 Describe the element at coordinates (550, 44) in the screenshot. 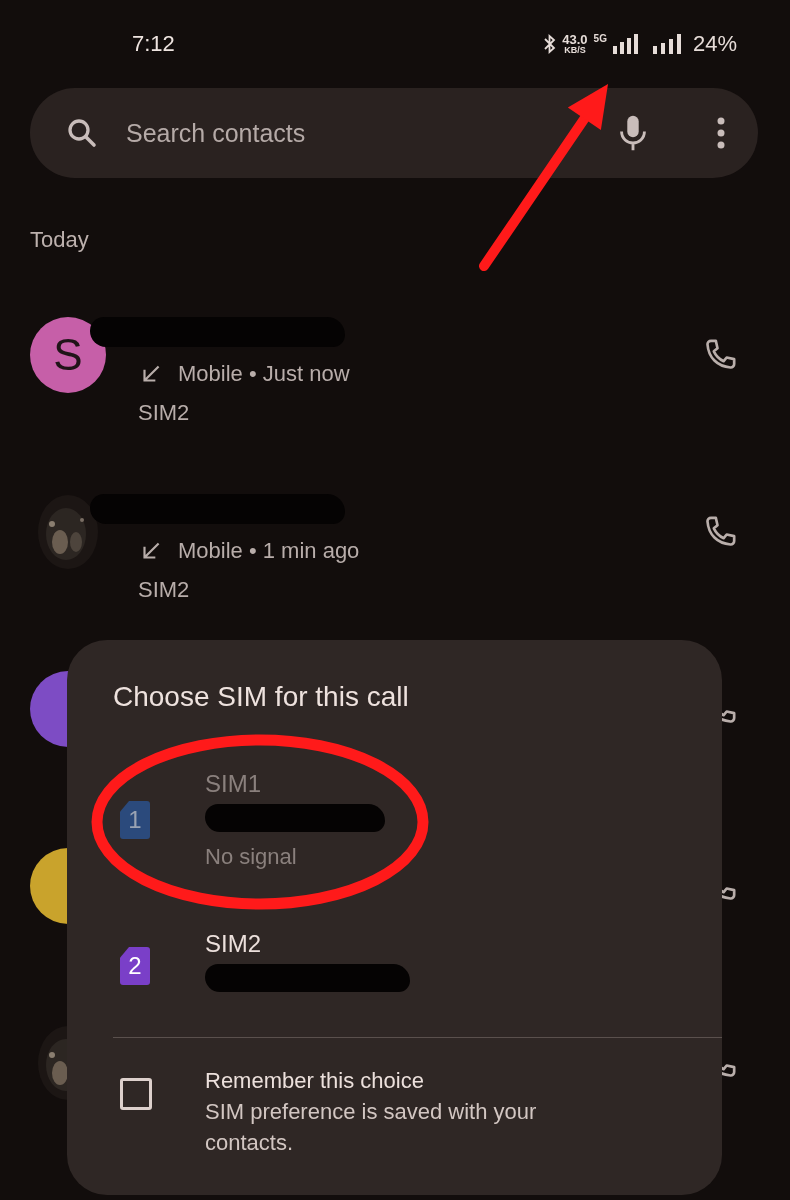

I see `bluetooth-icon` at that location.